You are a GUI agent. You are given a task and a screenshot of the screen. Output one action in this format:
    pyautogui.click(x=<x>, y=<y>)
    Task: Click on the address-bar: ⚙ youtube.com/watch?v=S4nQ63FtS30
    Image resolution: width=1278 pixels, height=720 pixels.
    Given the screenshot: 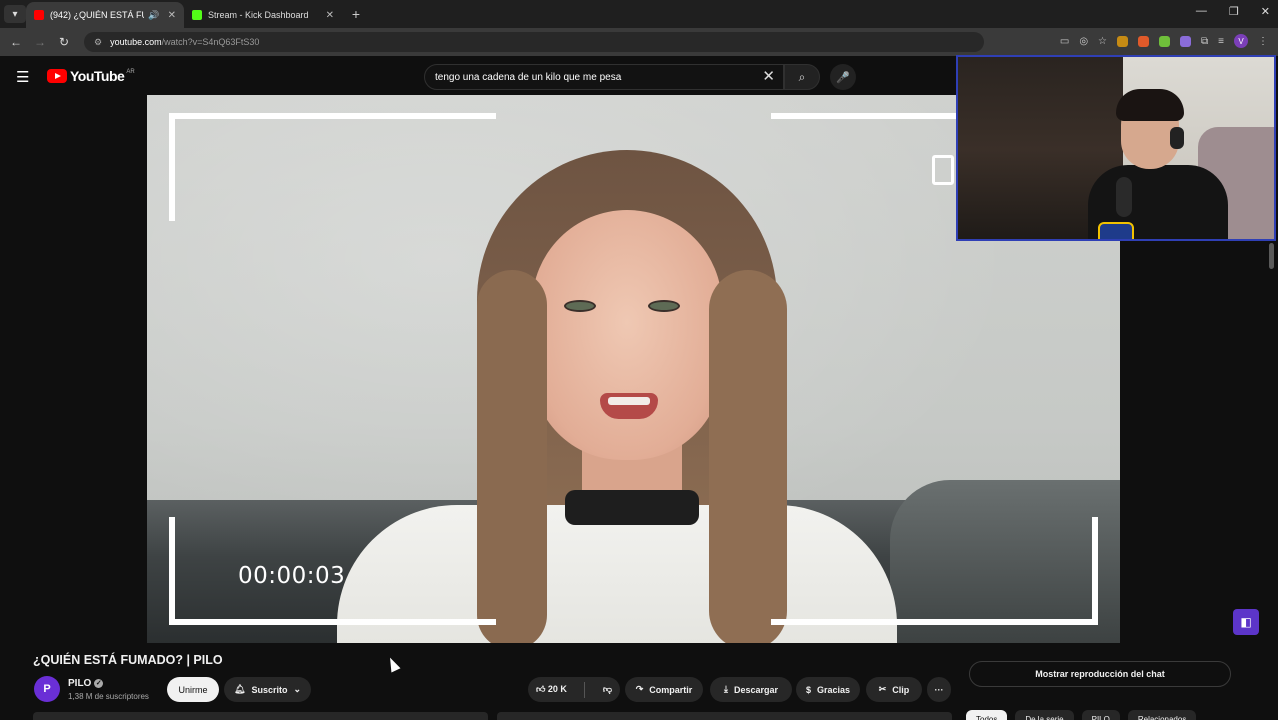 What is the action you would take?
    pyautogui.click(x=534, y=42)
    